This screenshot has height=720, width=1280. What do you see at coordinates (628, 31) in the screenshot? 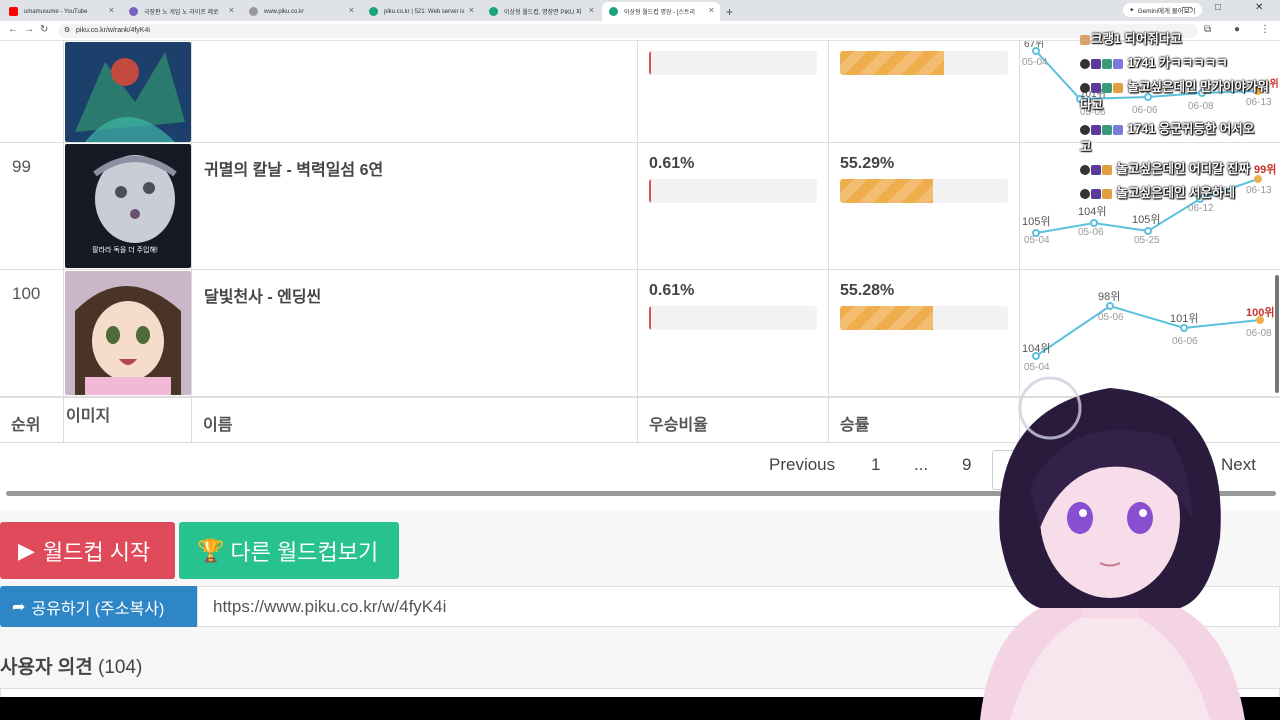
I see `url-input: ⚙ piku.co.kr/w/rank/4fyK4i` at bounding box center [628, 31].